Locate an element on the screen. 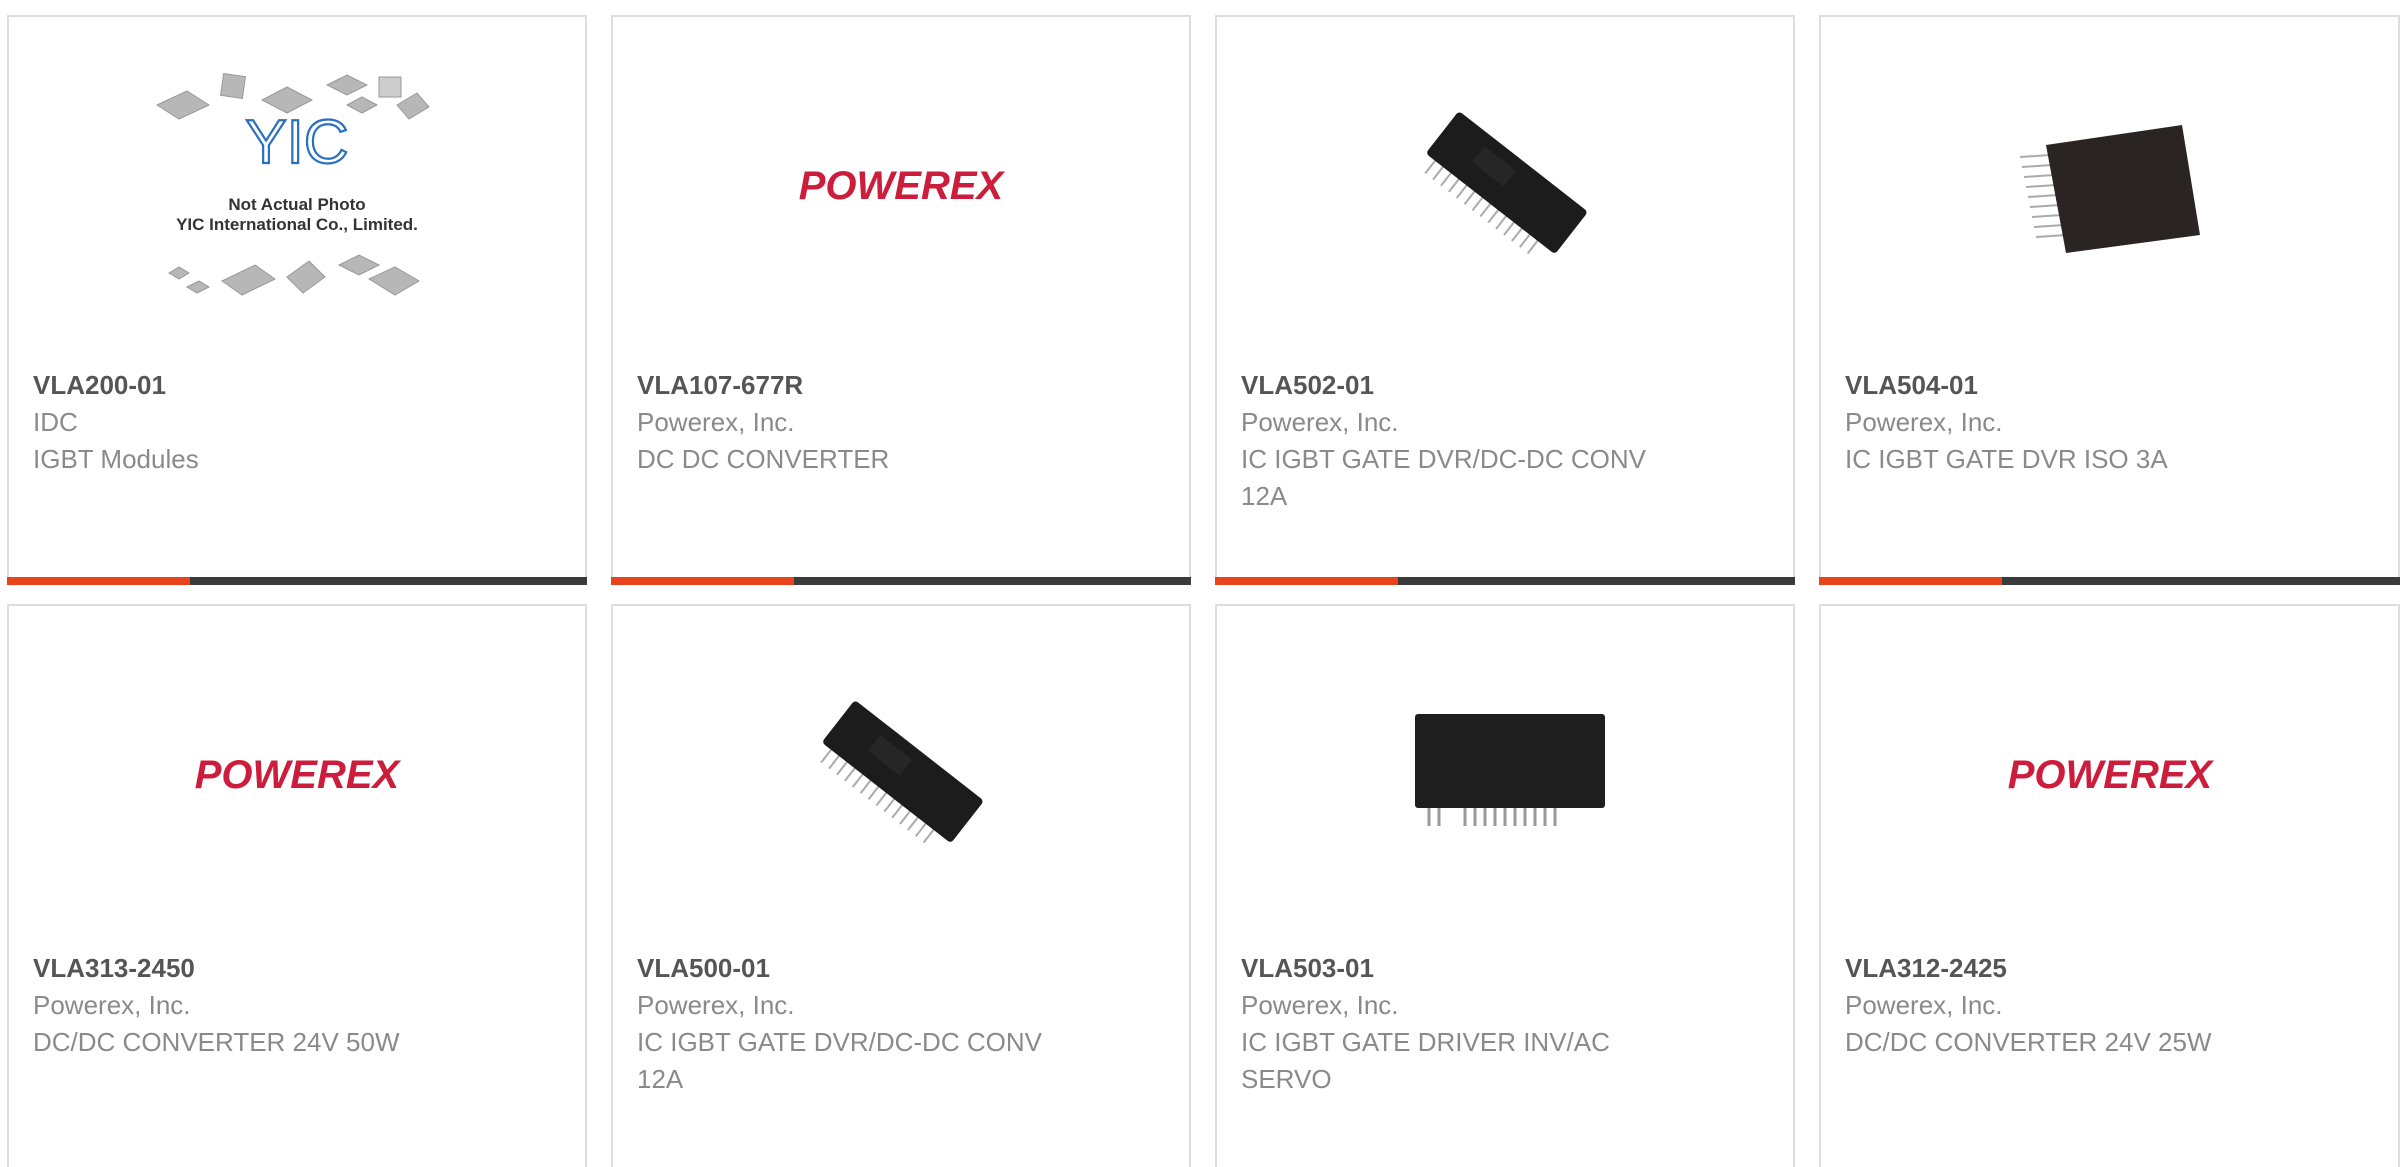 This screenshot has height=1167, width=2400. part-number-link: VLA313-2450 is located at coordinates (297, 968).